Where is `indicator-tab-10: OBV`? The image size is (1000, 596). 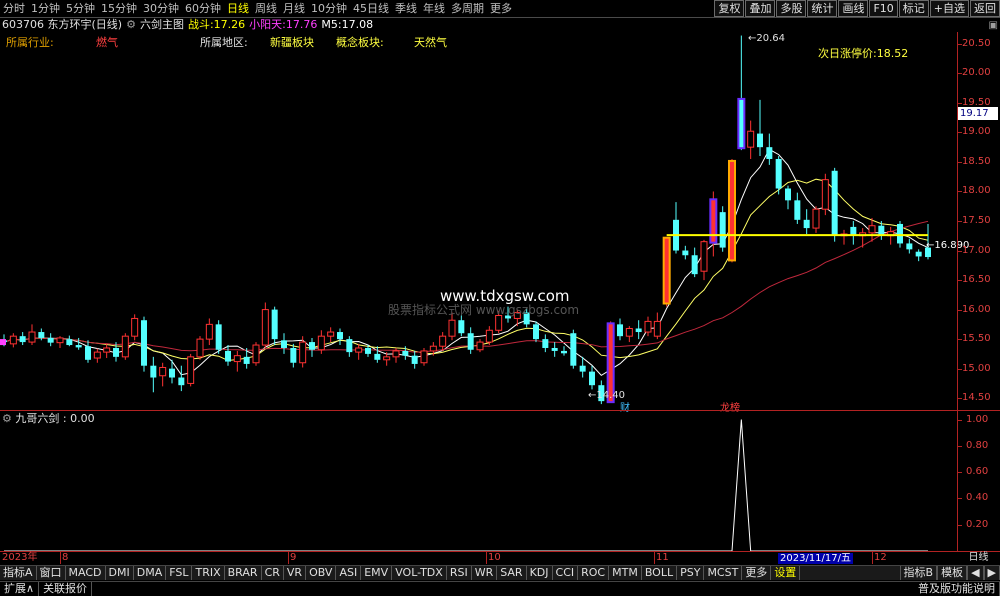
indicator-tab-10: OBV is located at coordinates (321, 573).